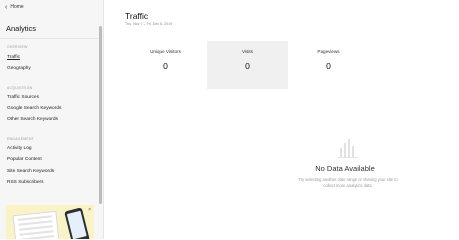  What do you see at coordinates (345, 168) in the screenshot?
I see `empty-state-title: No Data Available` at bounding box center [345, 168].